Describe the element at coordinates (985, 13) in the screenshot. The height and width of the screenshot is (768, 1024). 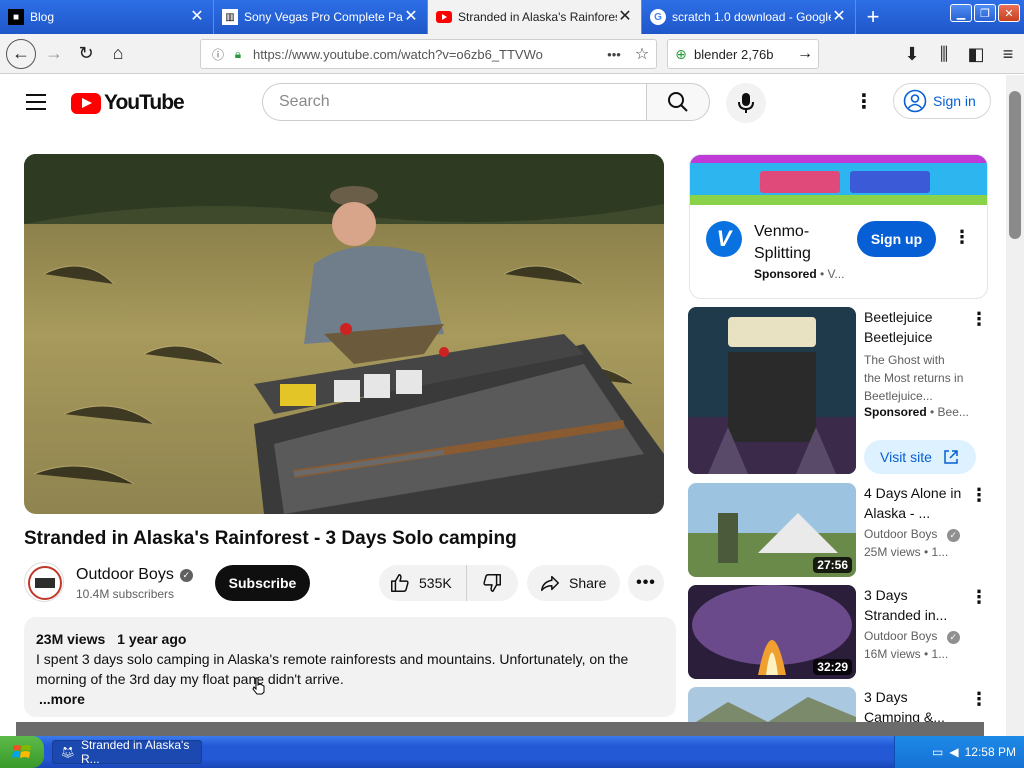
I see `maximize-button: ❐` at that location.